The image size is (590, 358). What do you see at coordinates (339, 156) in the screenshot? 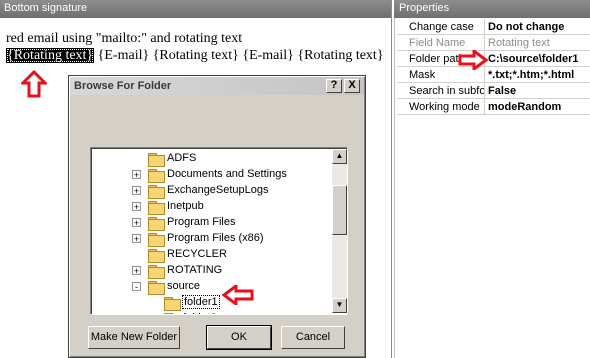
I see `scroll-up-icon: ▲` at bounding box center [339, 156].